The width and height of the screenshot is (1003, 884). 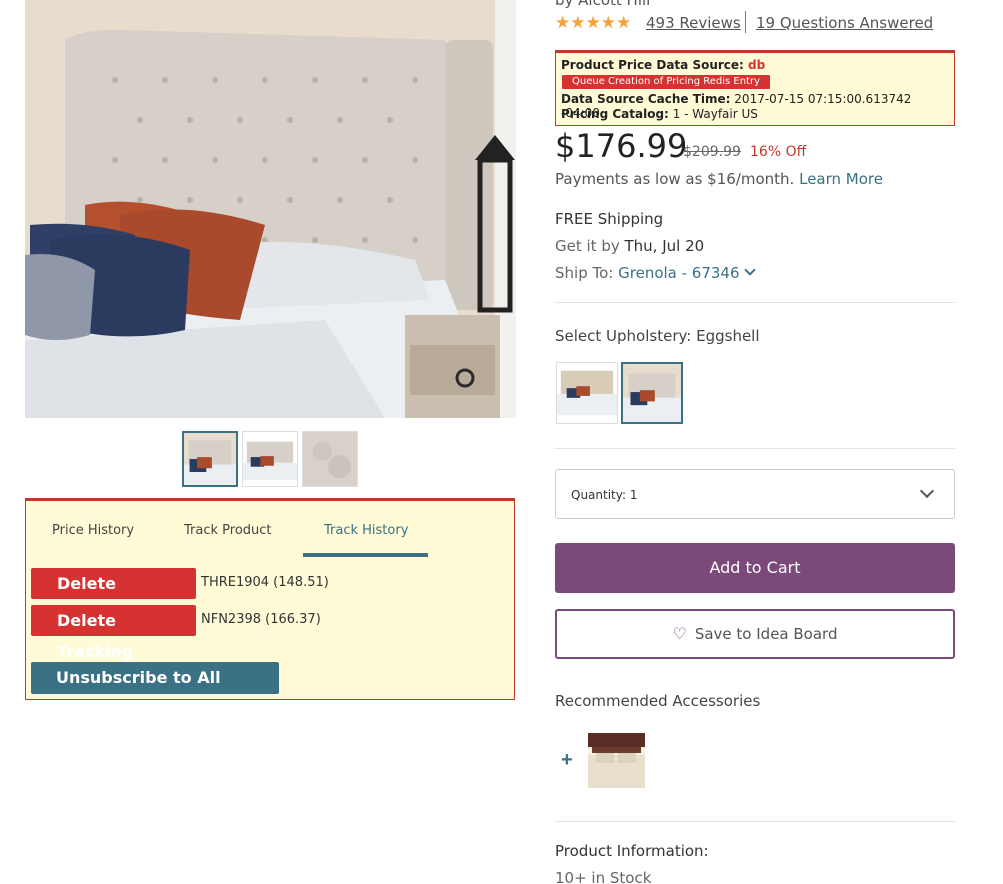 I want to click on tab-price-history: Price History, so click(x=93, y=530).